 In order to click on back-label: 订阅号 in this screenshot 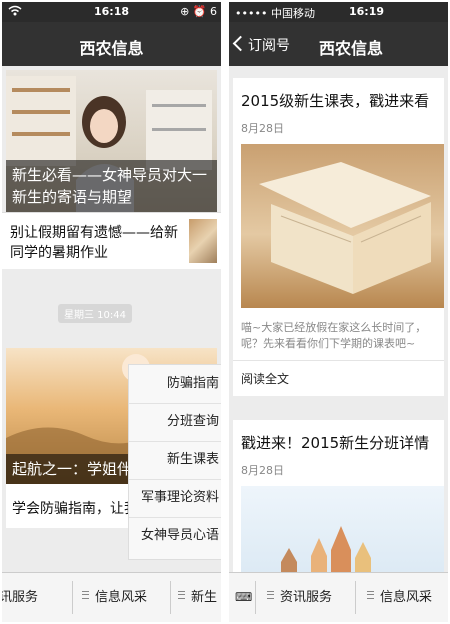, I will do `click(269, 46)`.